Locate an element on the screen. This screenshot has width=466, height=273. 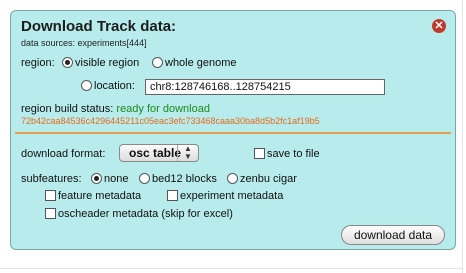
experiment-metadata-label: experiment metadata is located at coordinates (232, 196).